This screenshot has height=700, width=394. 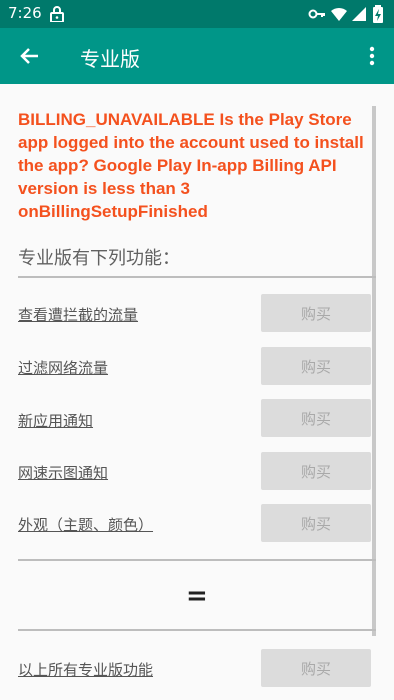 What do you see at coordinates (85, 669) in the screenshot?
I see `feature-label-all: 以上所有专业版功能` at bounding box center [85, 669].